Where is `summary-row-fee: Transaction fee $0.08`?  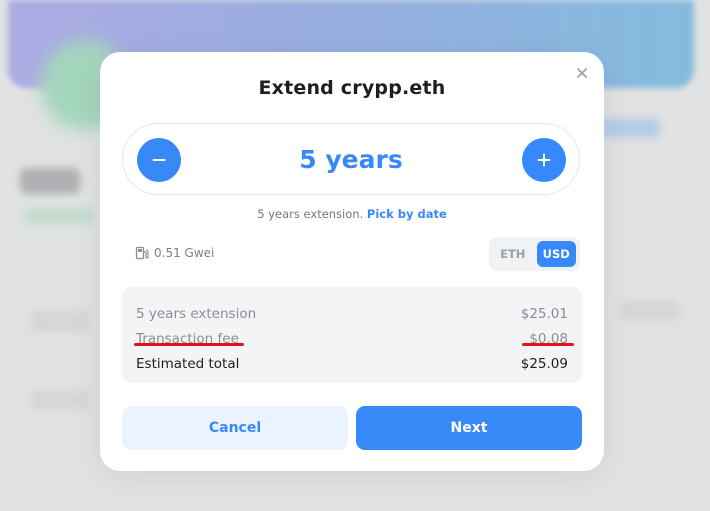 summary-row-fee: Transaction fee $0.08 is located at coordinates (352, 338).